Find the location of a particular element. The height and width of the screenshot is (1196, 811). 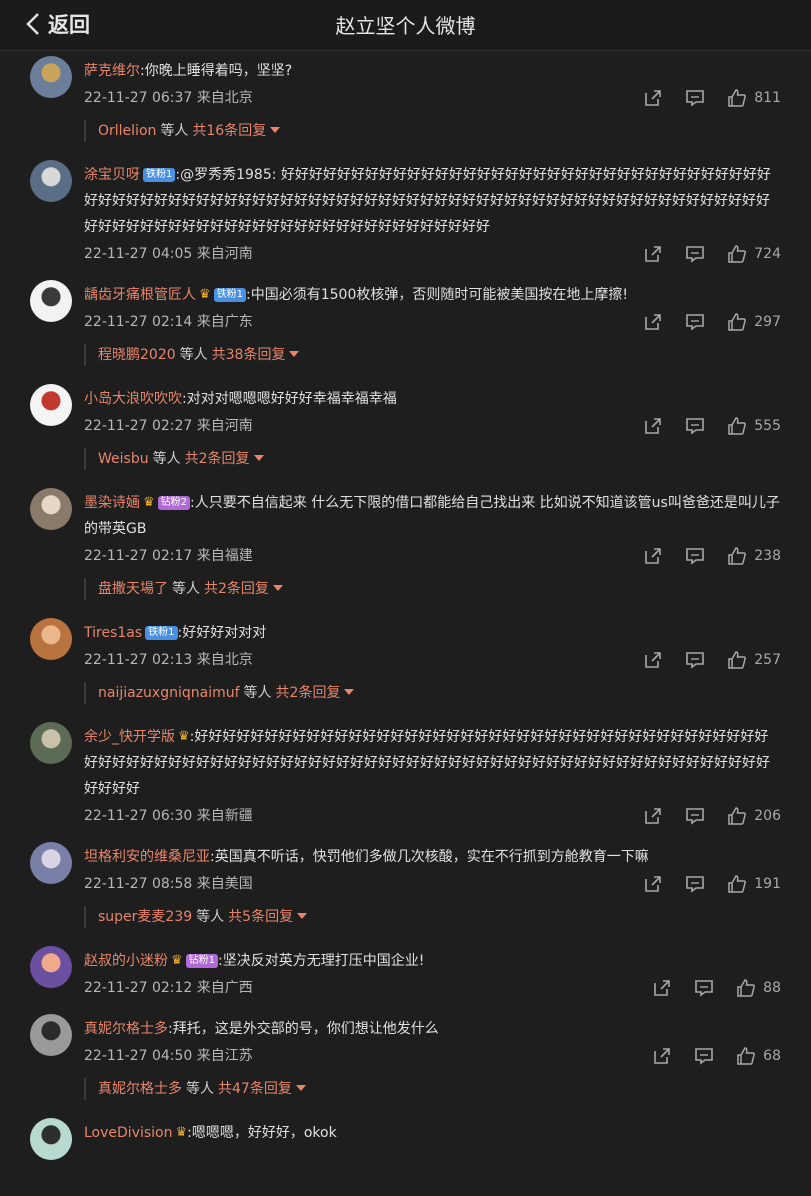

like-button: 238 is located at coordinates (753, 556).